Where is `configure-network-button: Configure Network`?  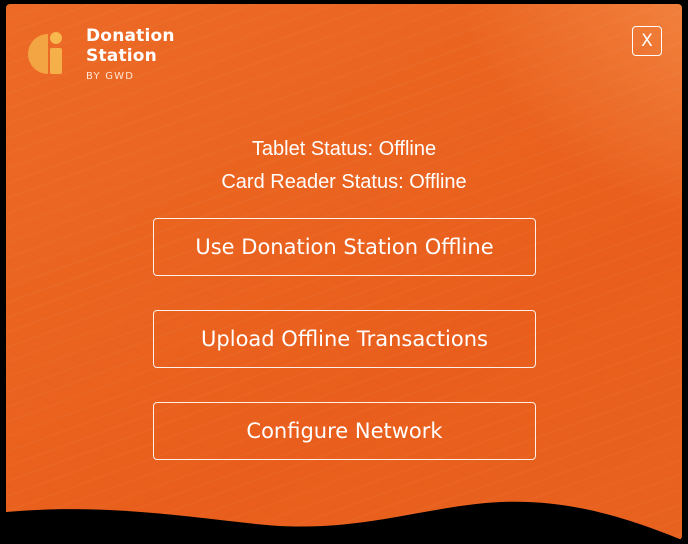
configure-network-button: Configure Network is located at coordinates (344, 431).